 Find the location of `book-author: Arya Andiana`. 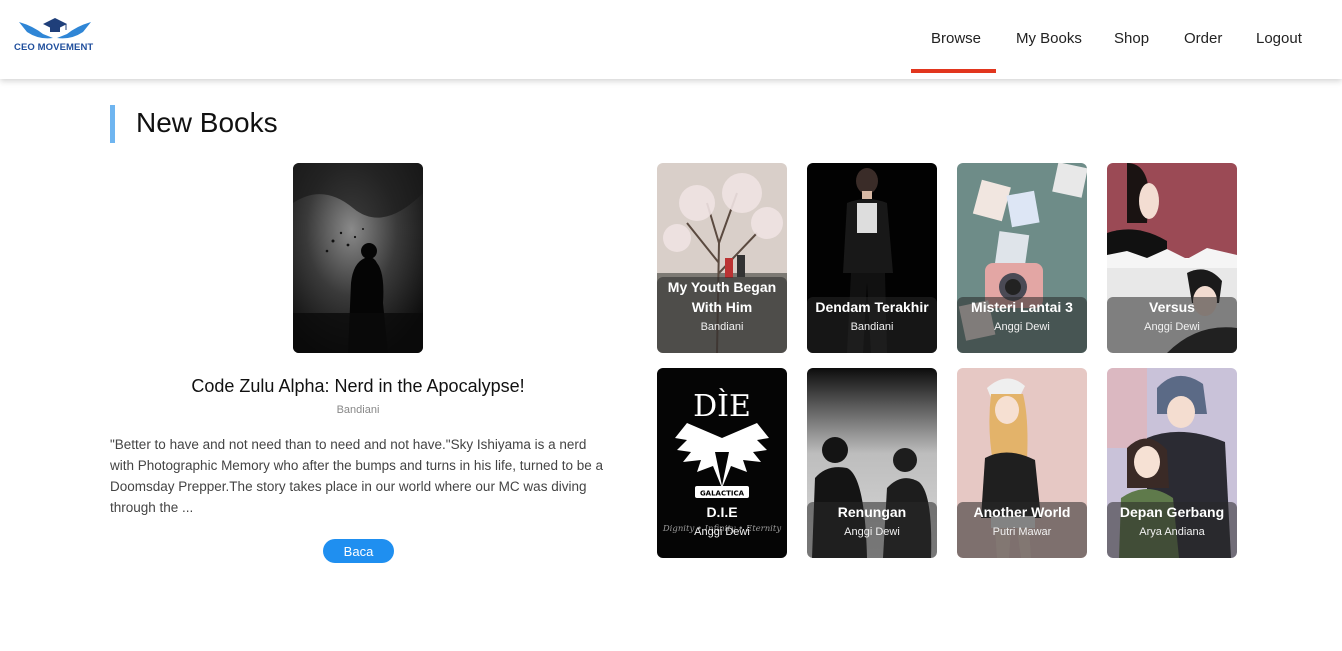

book-author: Arya Andiana is located at coordinates (1172, 532).